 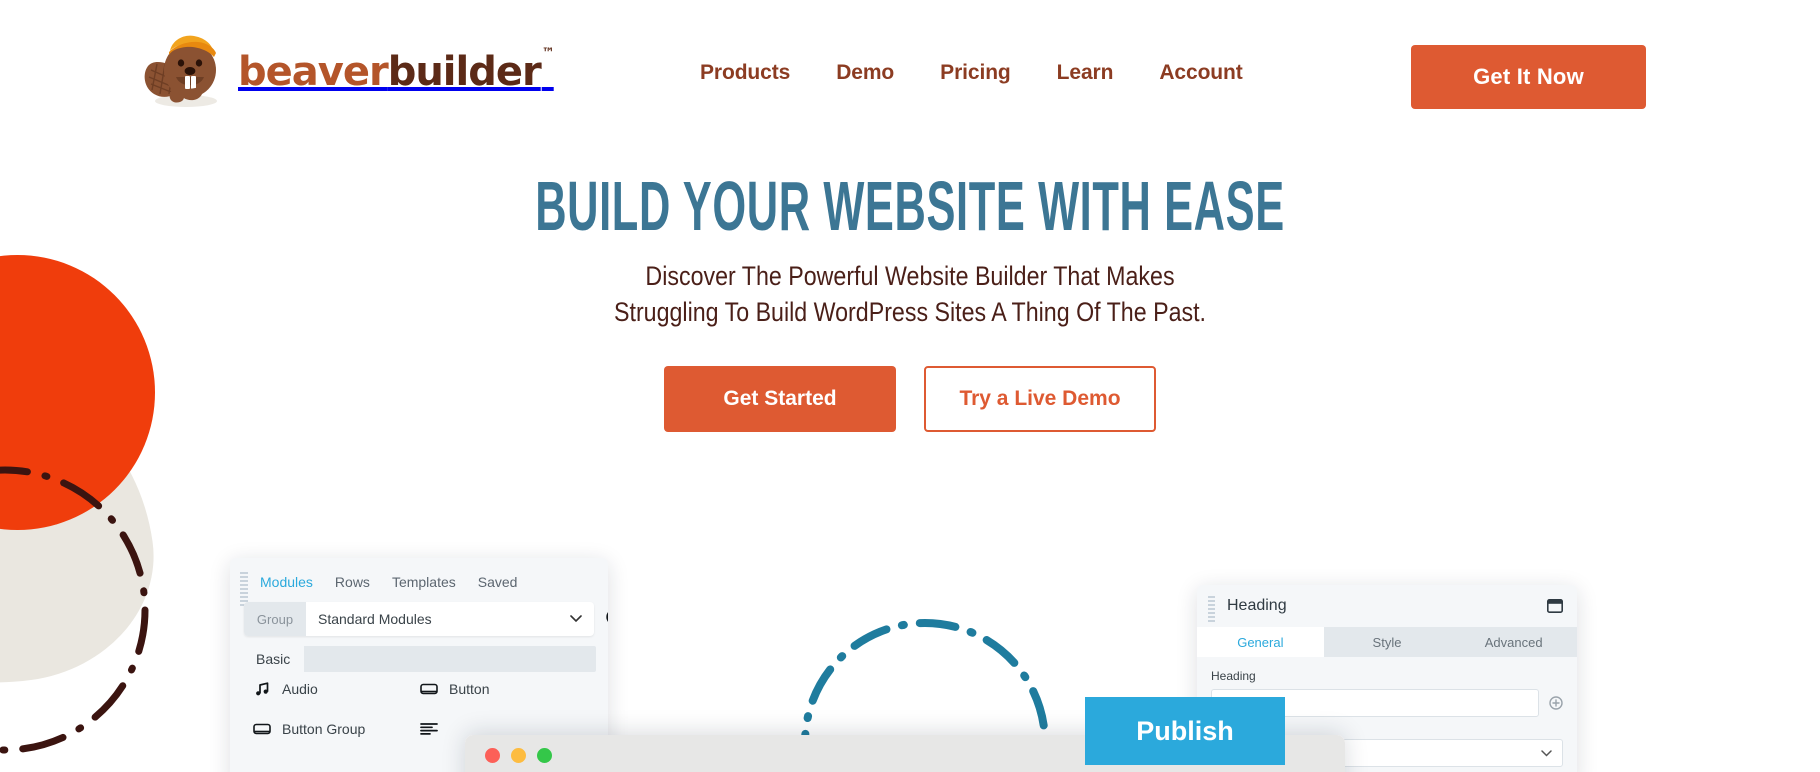 I want to click on traffic-light-minimize-icon, so click(x=518, y=755).